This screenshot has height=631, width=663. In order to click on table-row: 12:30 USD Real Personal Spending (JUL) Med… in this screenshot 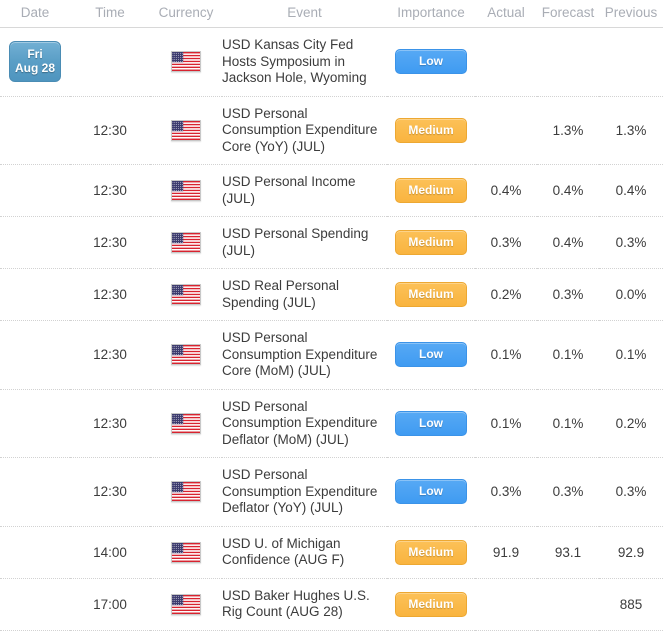, I will do `click(331, 294)`.